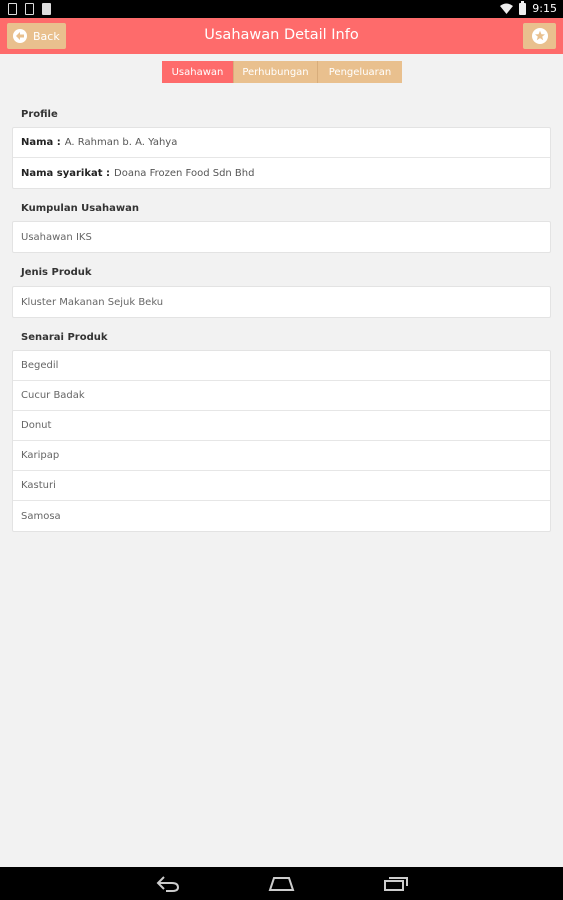  Describe the element at coordinates (168, 883) in the screenshot. I see `nav-back-icon` at that location.